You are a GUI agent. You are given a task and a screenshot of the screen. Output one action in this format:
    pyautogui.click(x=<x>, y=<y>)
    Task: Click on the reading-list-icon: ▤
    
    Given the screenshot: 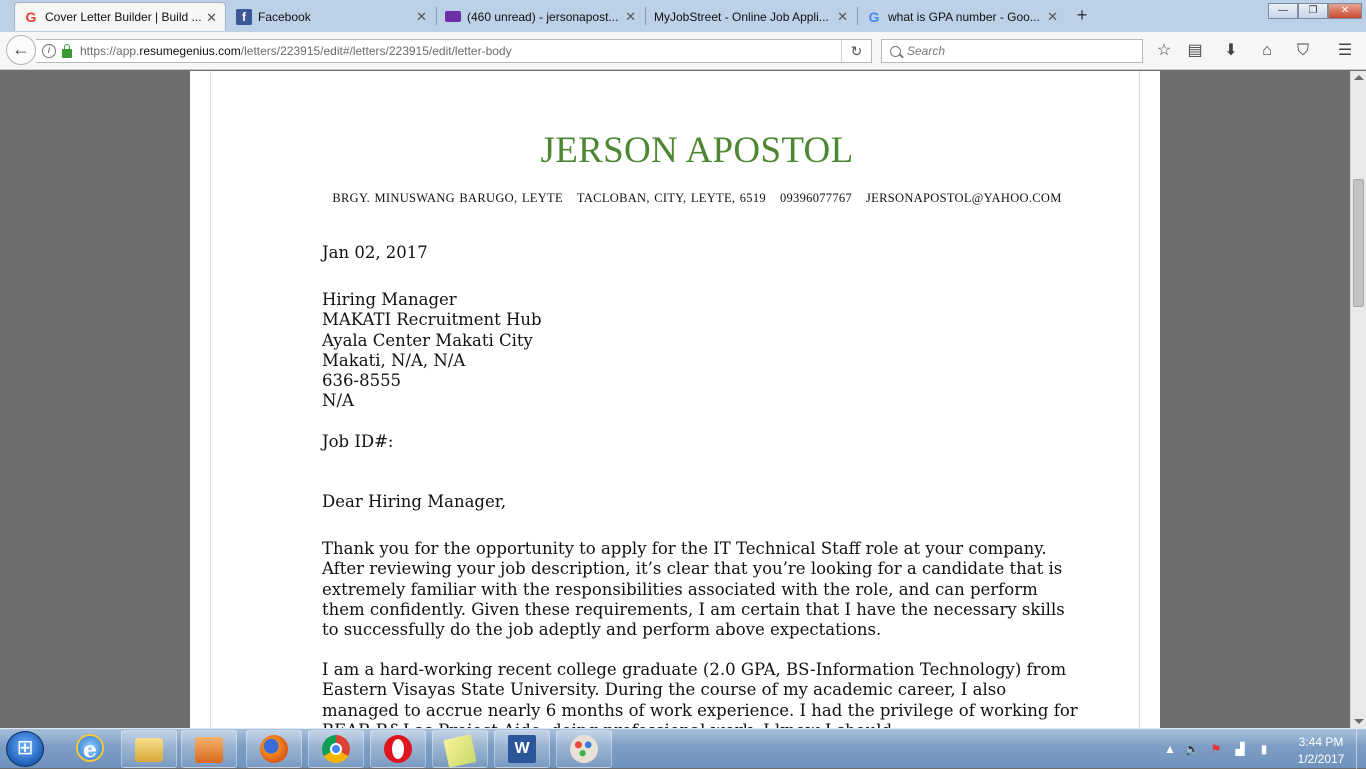 What is the action you would take?
    pyautogui.click(x=1195, y=51)
    